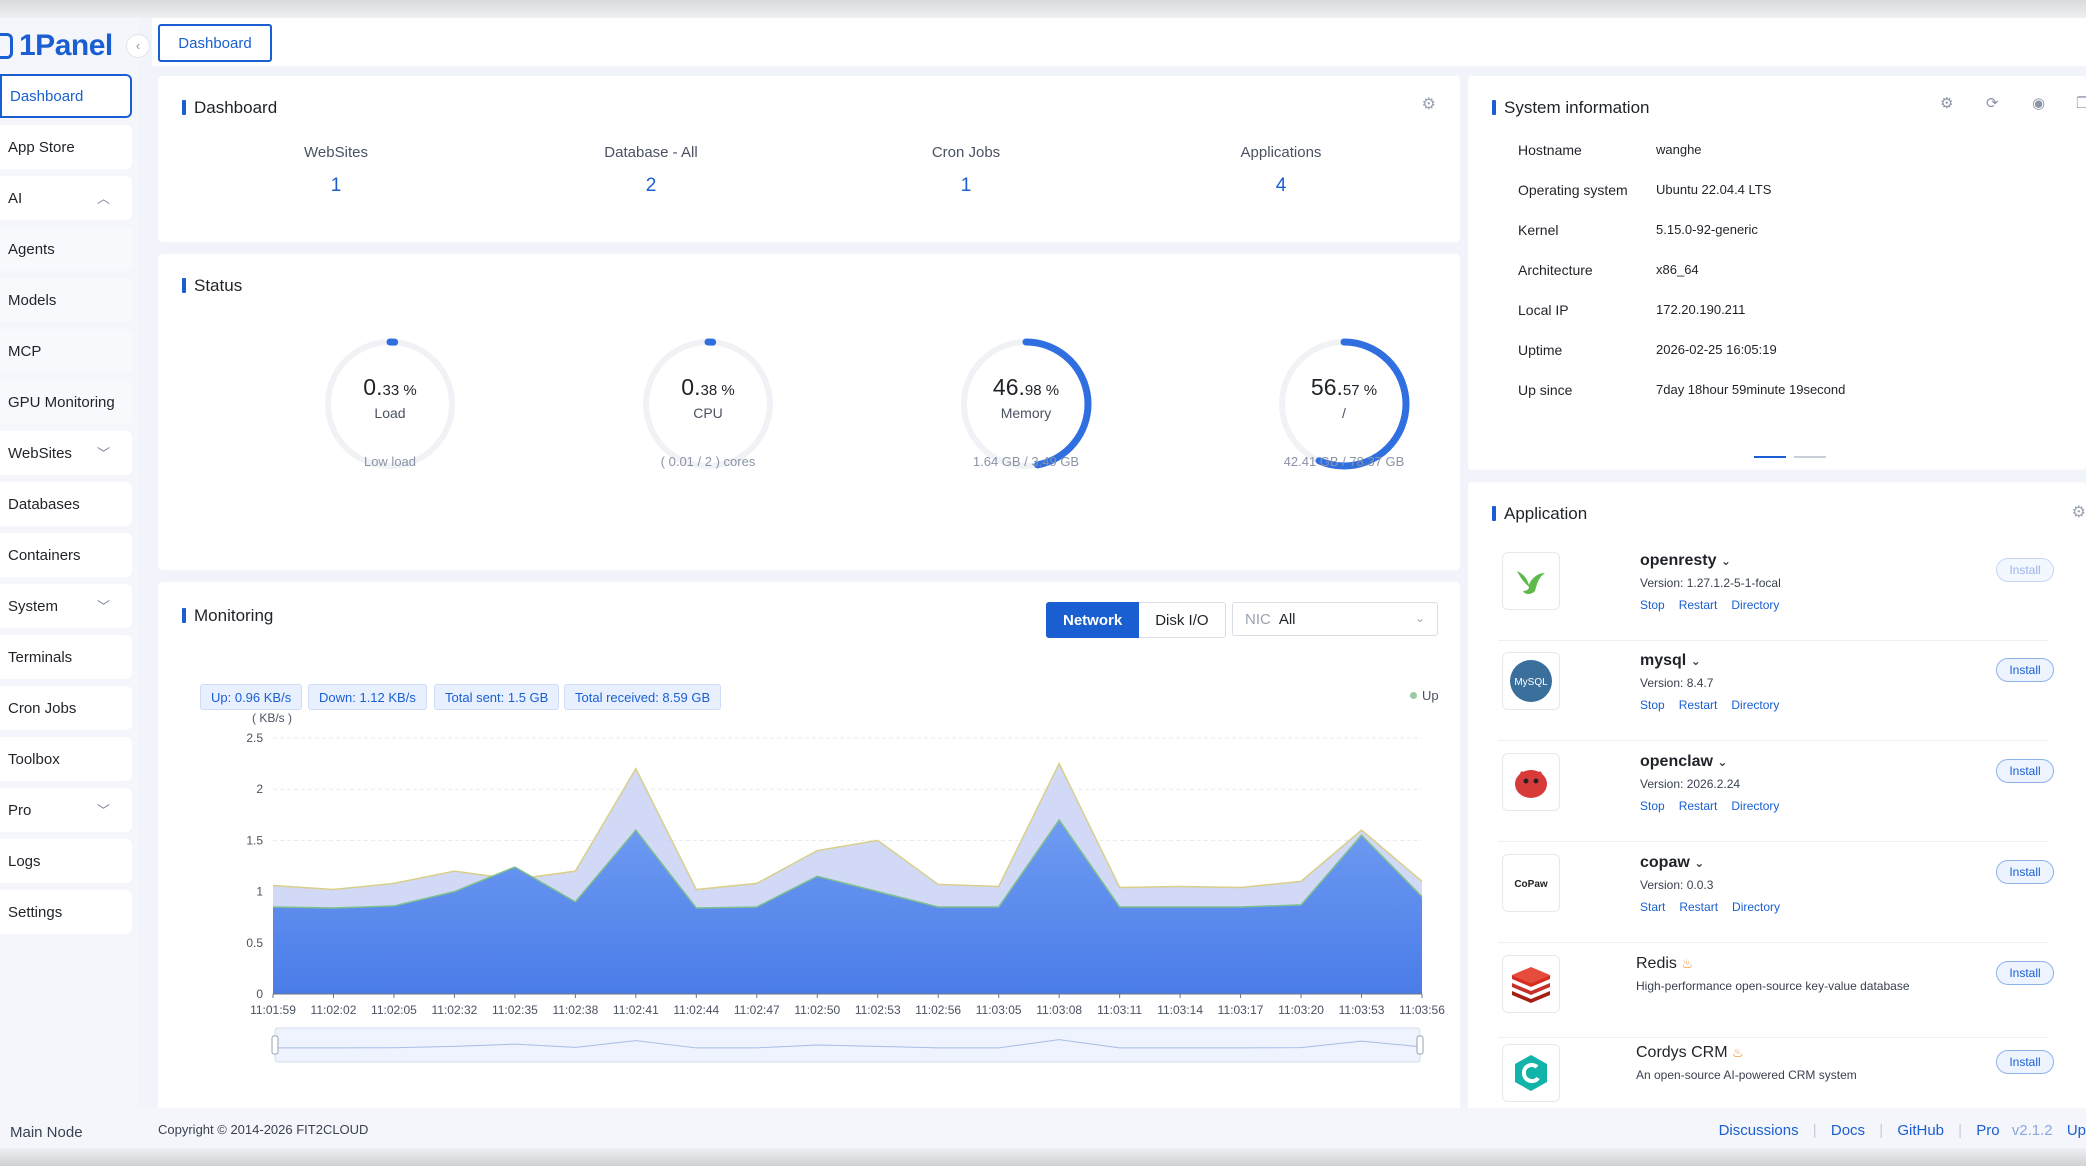 This screenshot has width=2086, height=1166. Describe the element at coordinates (2076, 1130) in the screenshot. I see `link-update: Up` at that location.